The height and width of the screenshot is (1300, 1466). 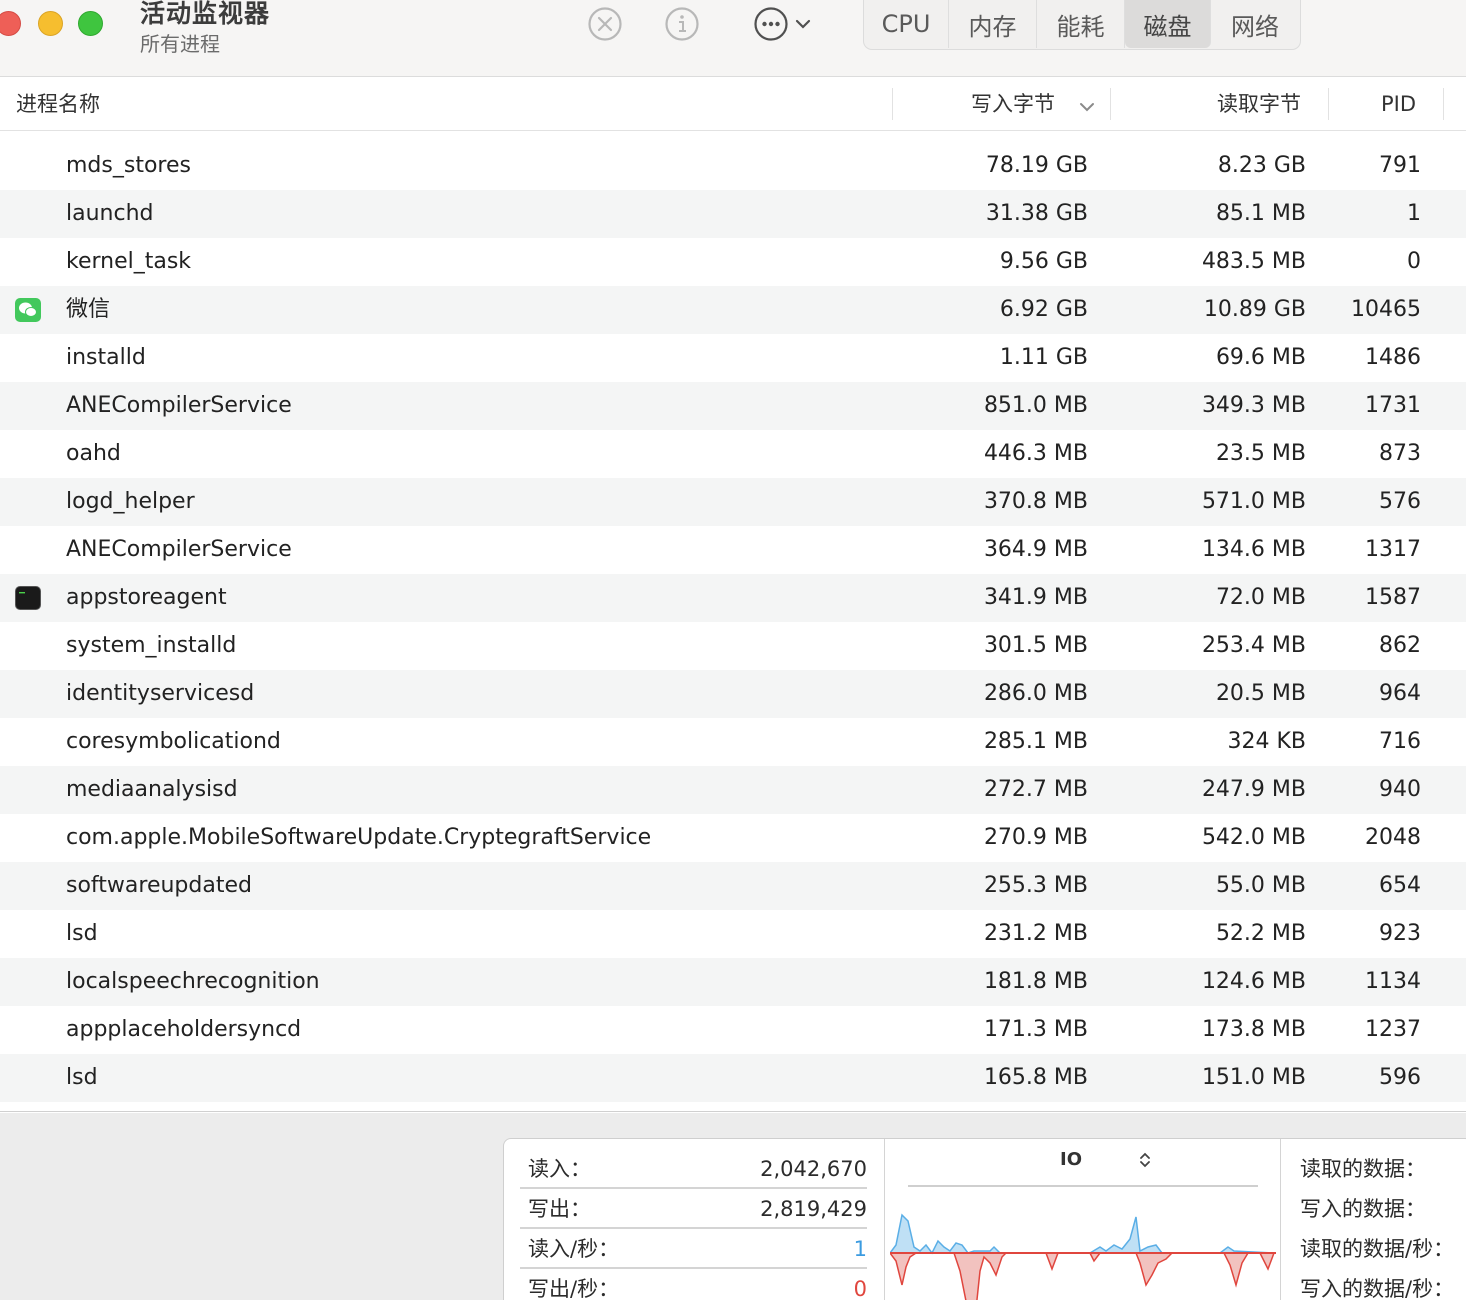 What do you see at coordinates (733, 934) in the screenshot?
I see `table-row: lsd 231.2 MB 52.2 MB 923` at bounding box center [733, 934].